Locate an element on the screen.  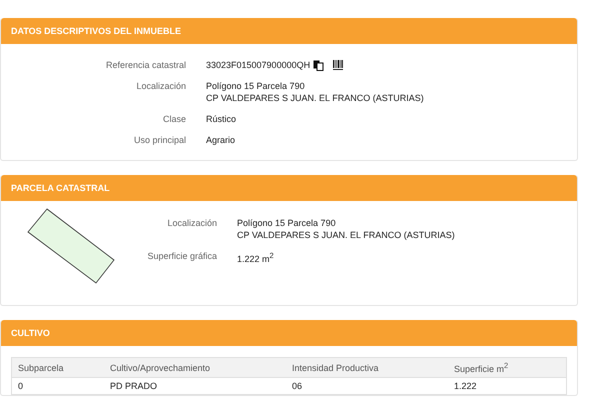
table-cell: 0 is located at coordinates (21, 386).